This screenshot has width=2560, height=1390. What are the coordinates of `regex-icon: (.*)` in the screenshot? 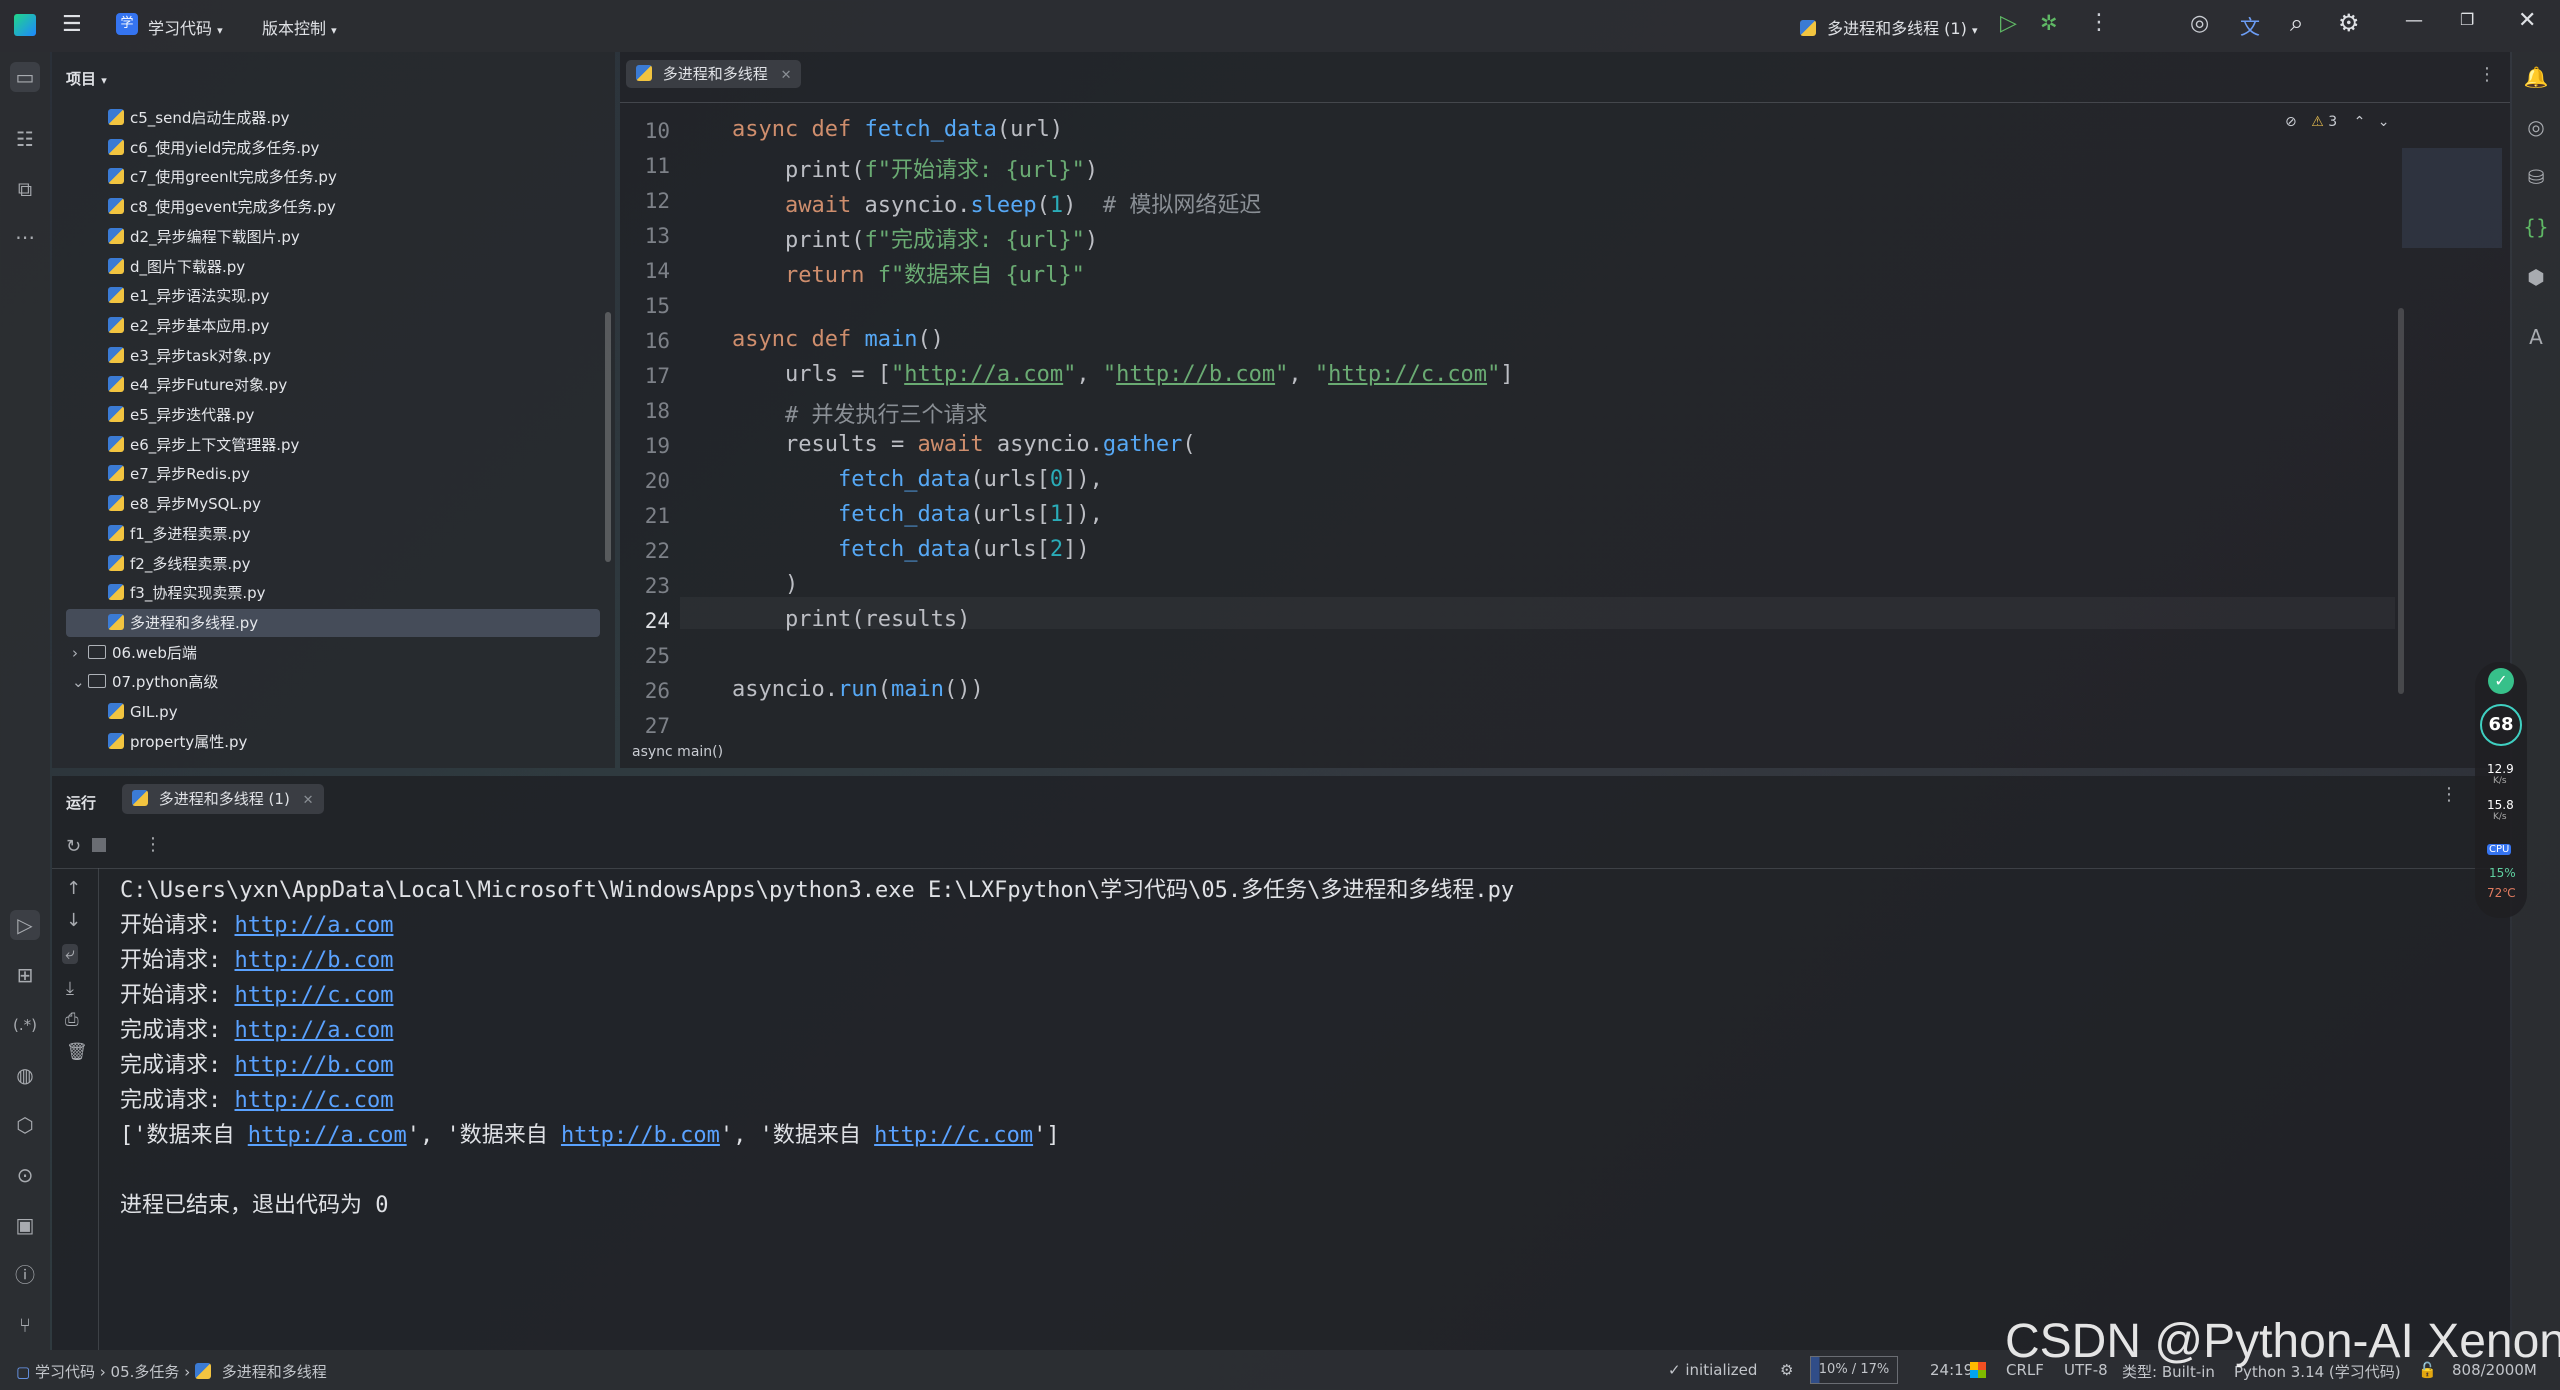 It's located at (25, 1025).